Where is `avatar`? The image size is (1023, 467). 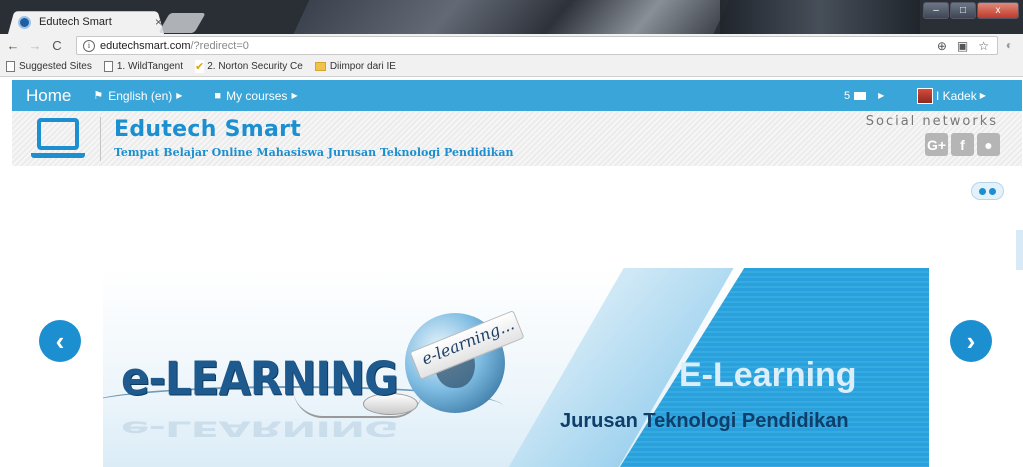 avatar is located at coordinates (925, 95).